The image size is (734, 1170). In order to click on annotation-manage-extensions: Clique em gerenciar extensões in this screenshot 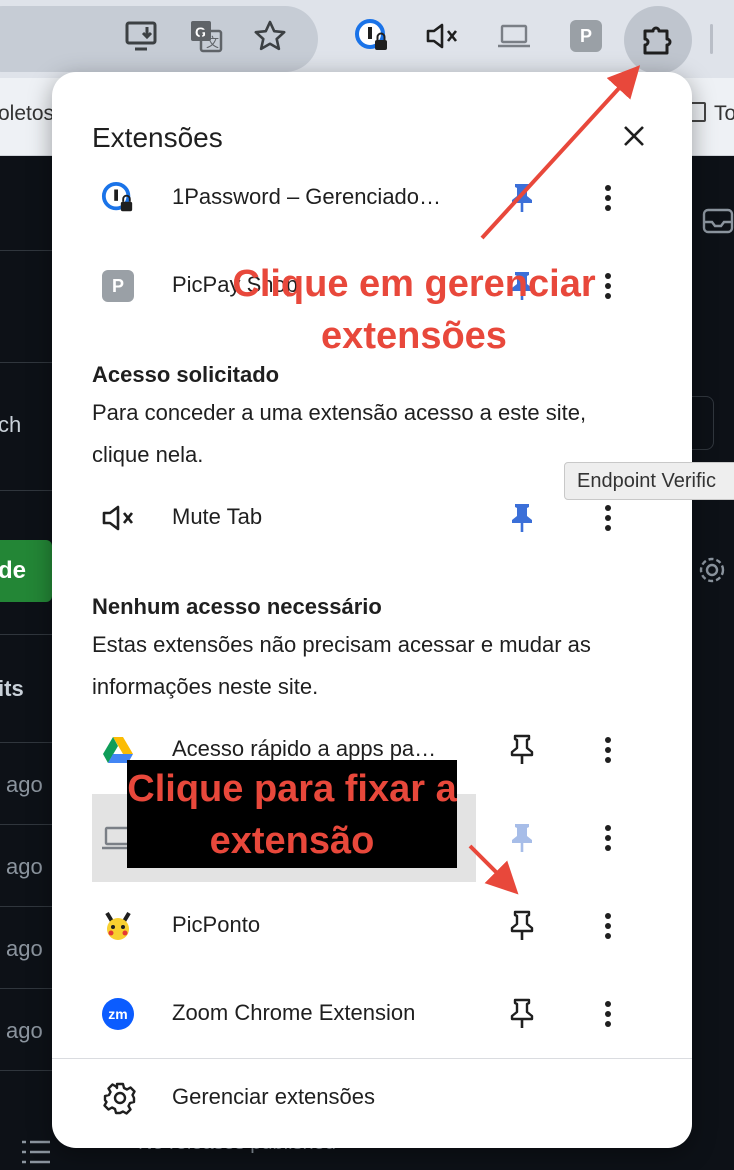, I will do `click(414, 310)`.